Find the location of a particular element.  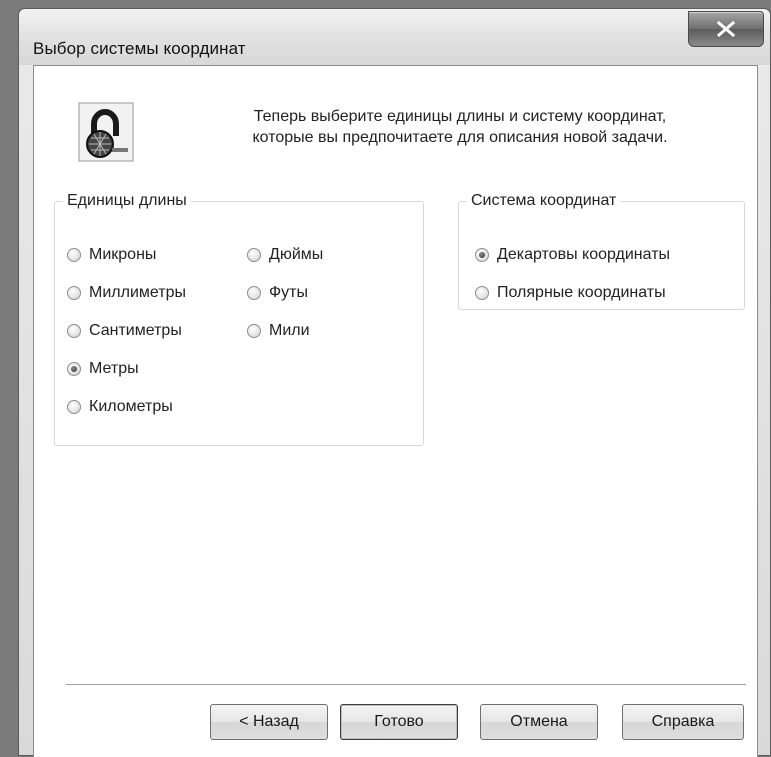

radio-inches: Дюймы is located at coordinates (285, 255).